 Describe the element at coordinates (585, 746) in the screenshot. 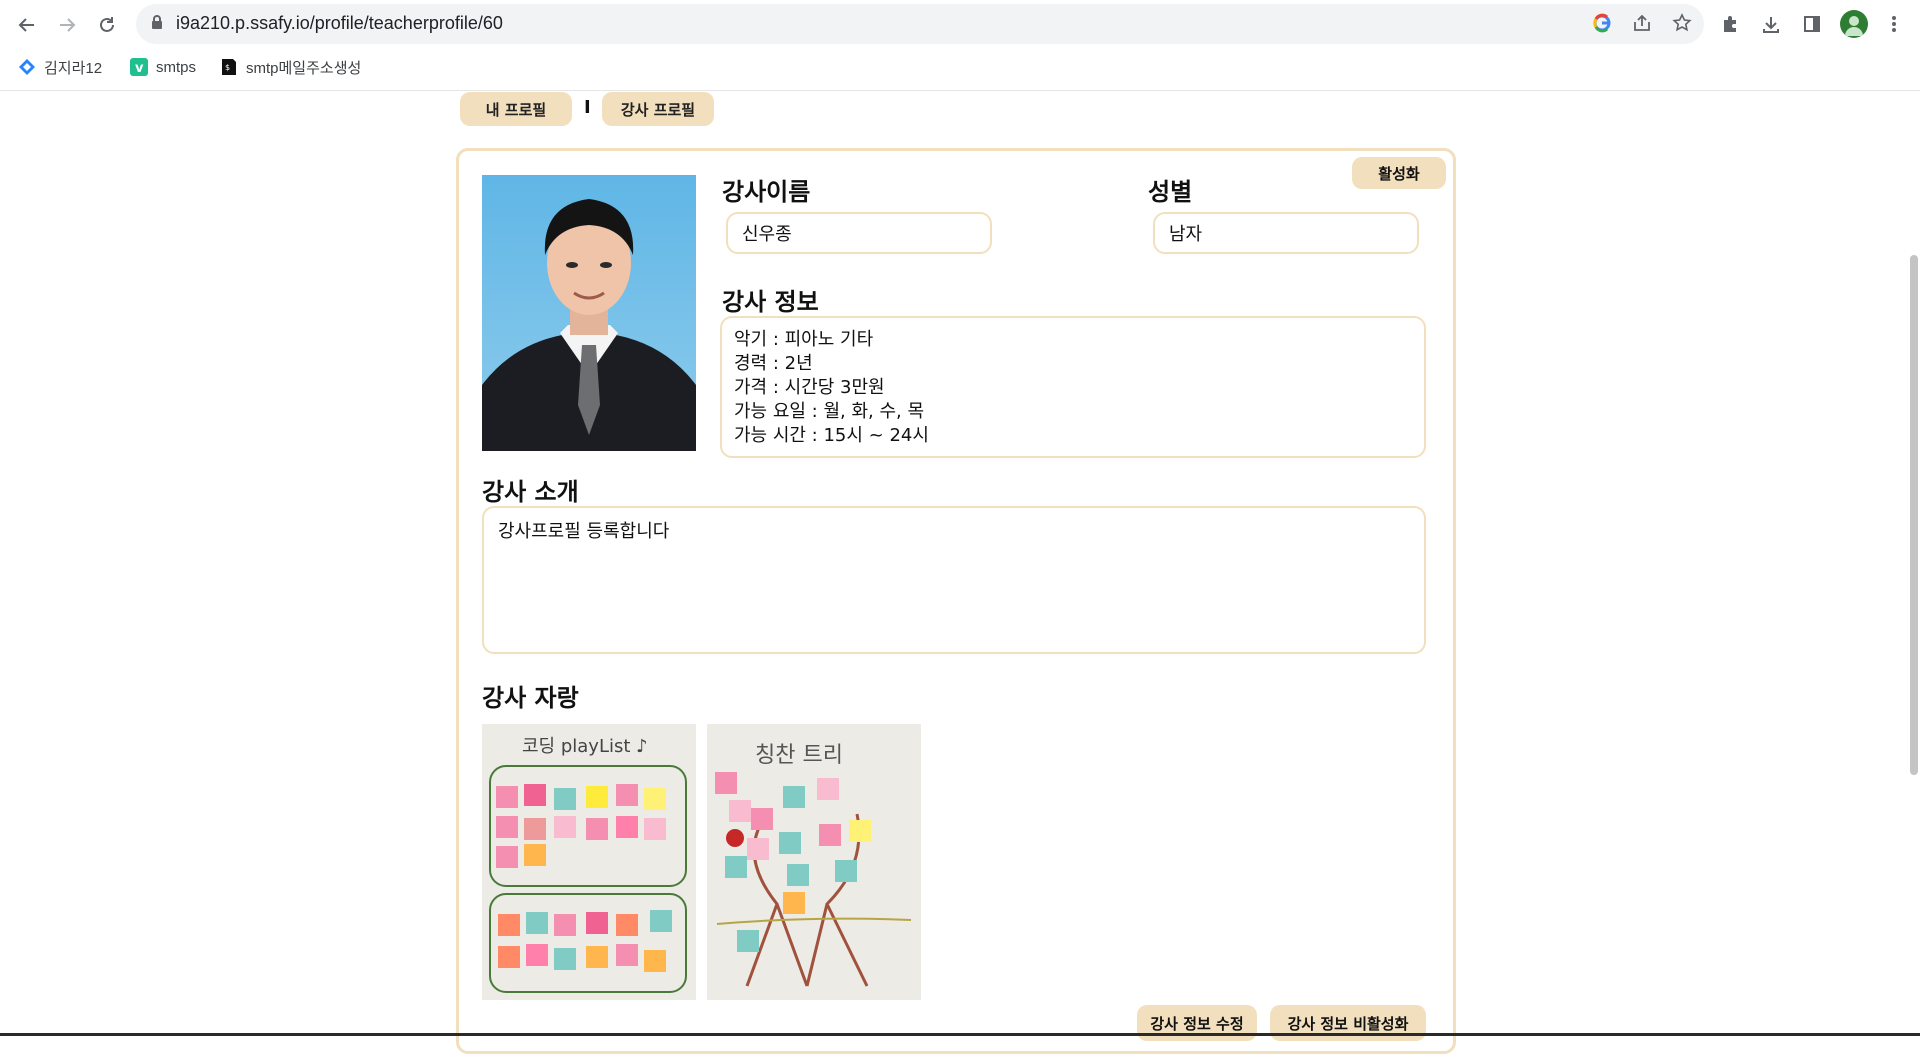

I see `gallery-art-text: 코딩 playList ♪` at that location.